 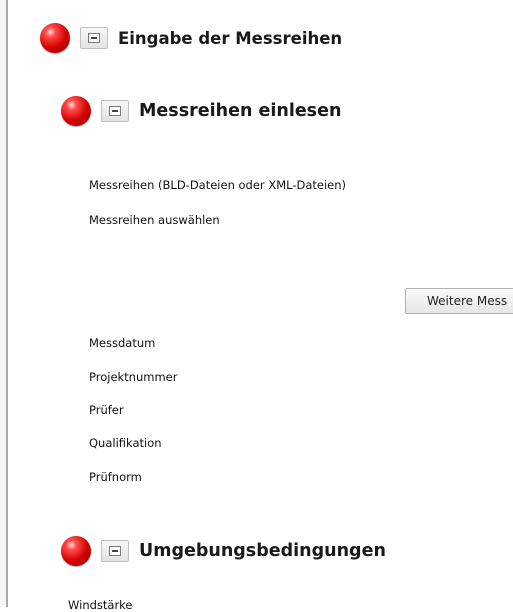 What do you see at coordinates (106, 410) in the screenshot?
I see `pruefer-label: Prüfer` at bounding box center [106, 410].